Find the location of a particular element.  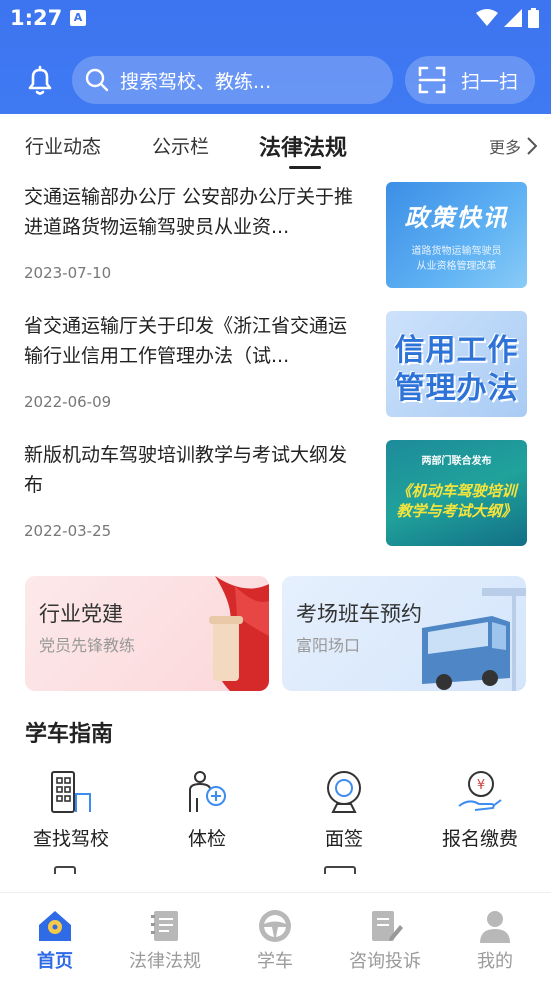

scan-icon is located at coordinates (432, 80).